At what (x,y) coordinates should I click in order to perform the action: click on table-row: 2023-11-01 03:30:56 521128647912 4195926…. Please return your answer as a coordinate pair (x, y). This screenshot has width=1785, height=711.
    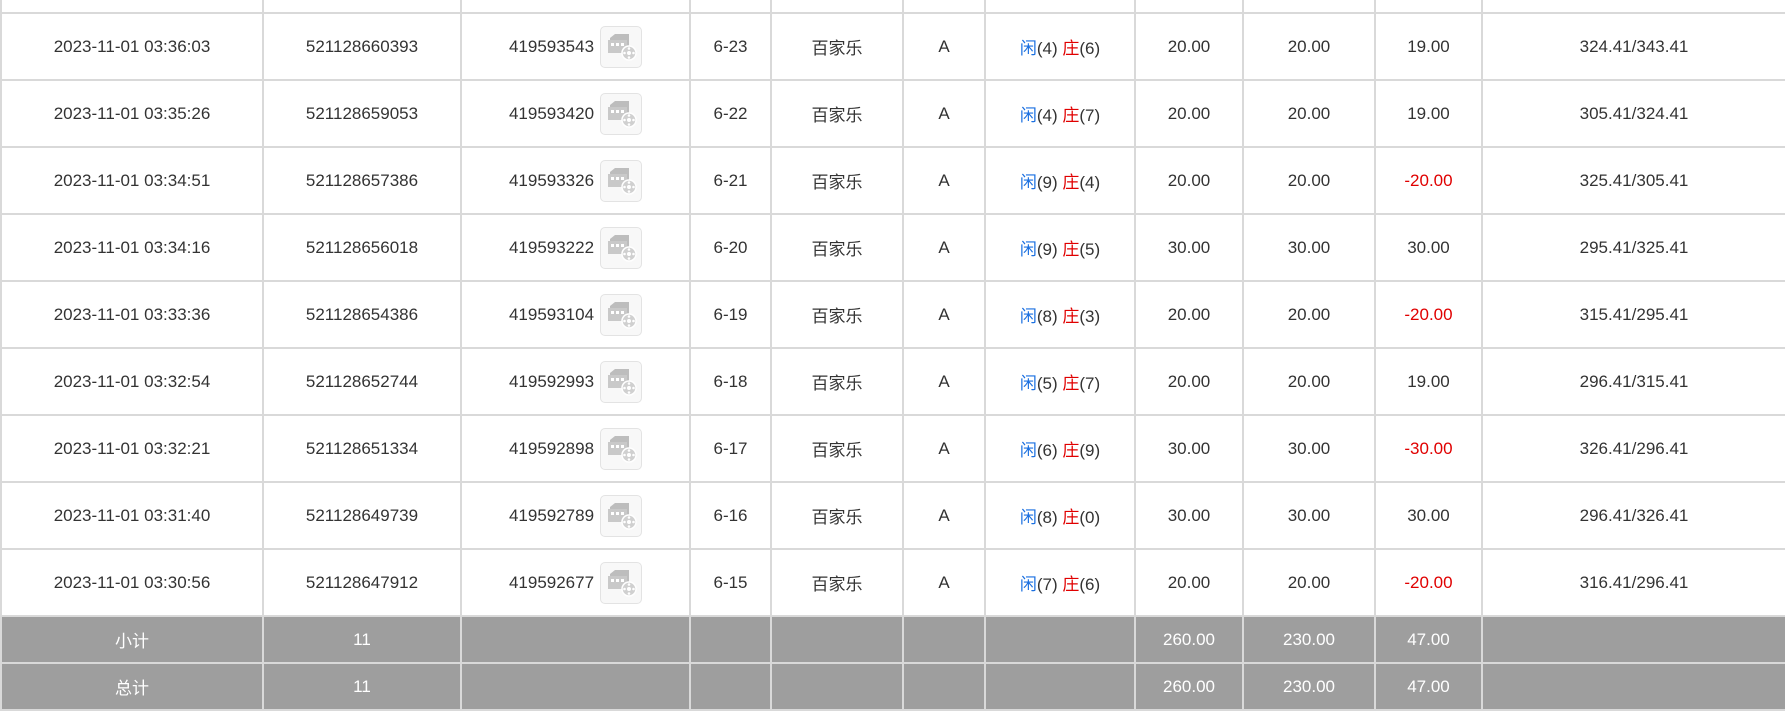
    Looking at the image, I should click on (892, 582).